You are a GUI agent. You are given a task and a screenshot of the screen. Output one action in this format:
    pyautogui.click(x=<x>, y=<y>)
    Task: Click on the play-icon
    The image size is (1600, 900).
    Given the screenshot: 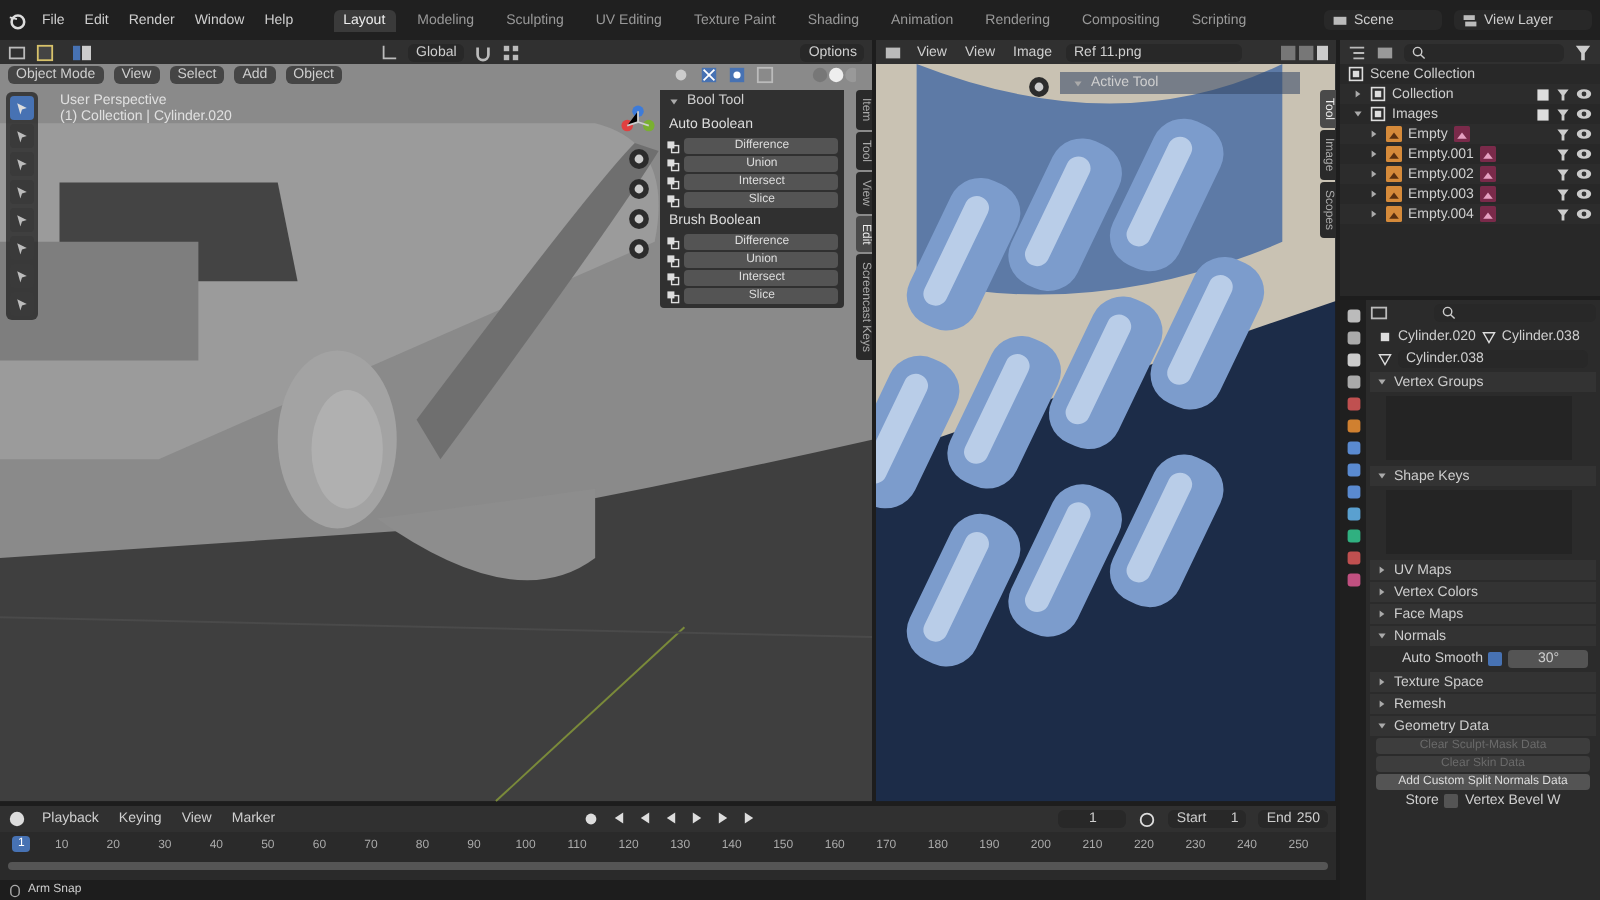 What is the action you would take?
    pyautogui.click(x=697, y=818)
    